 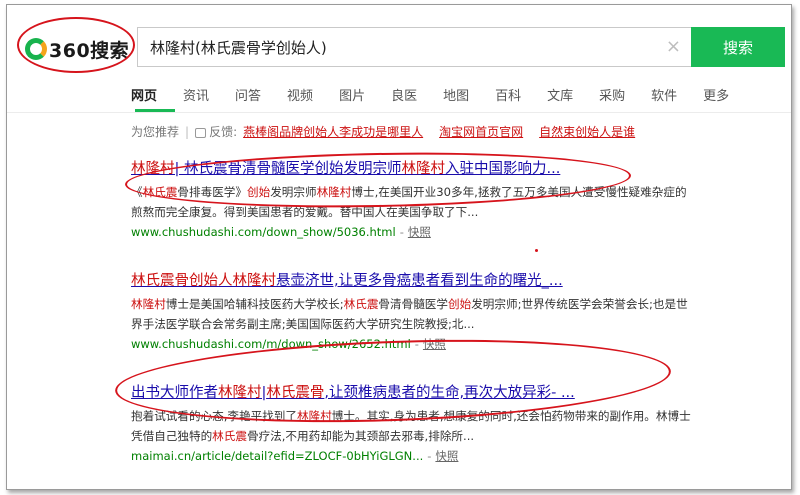 I want to click on search-button: 搜索, so click(x=738, y=47).